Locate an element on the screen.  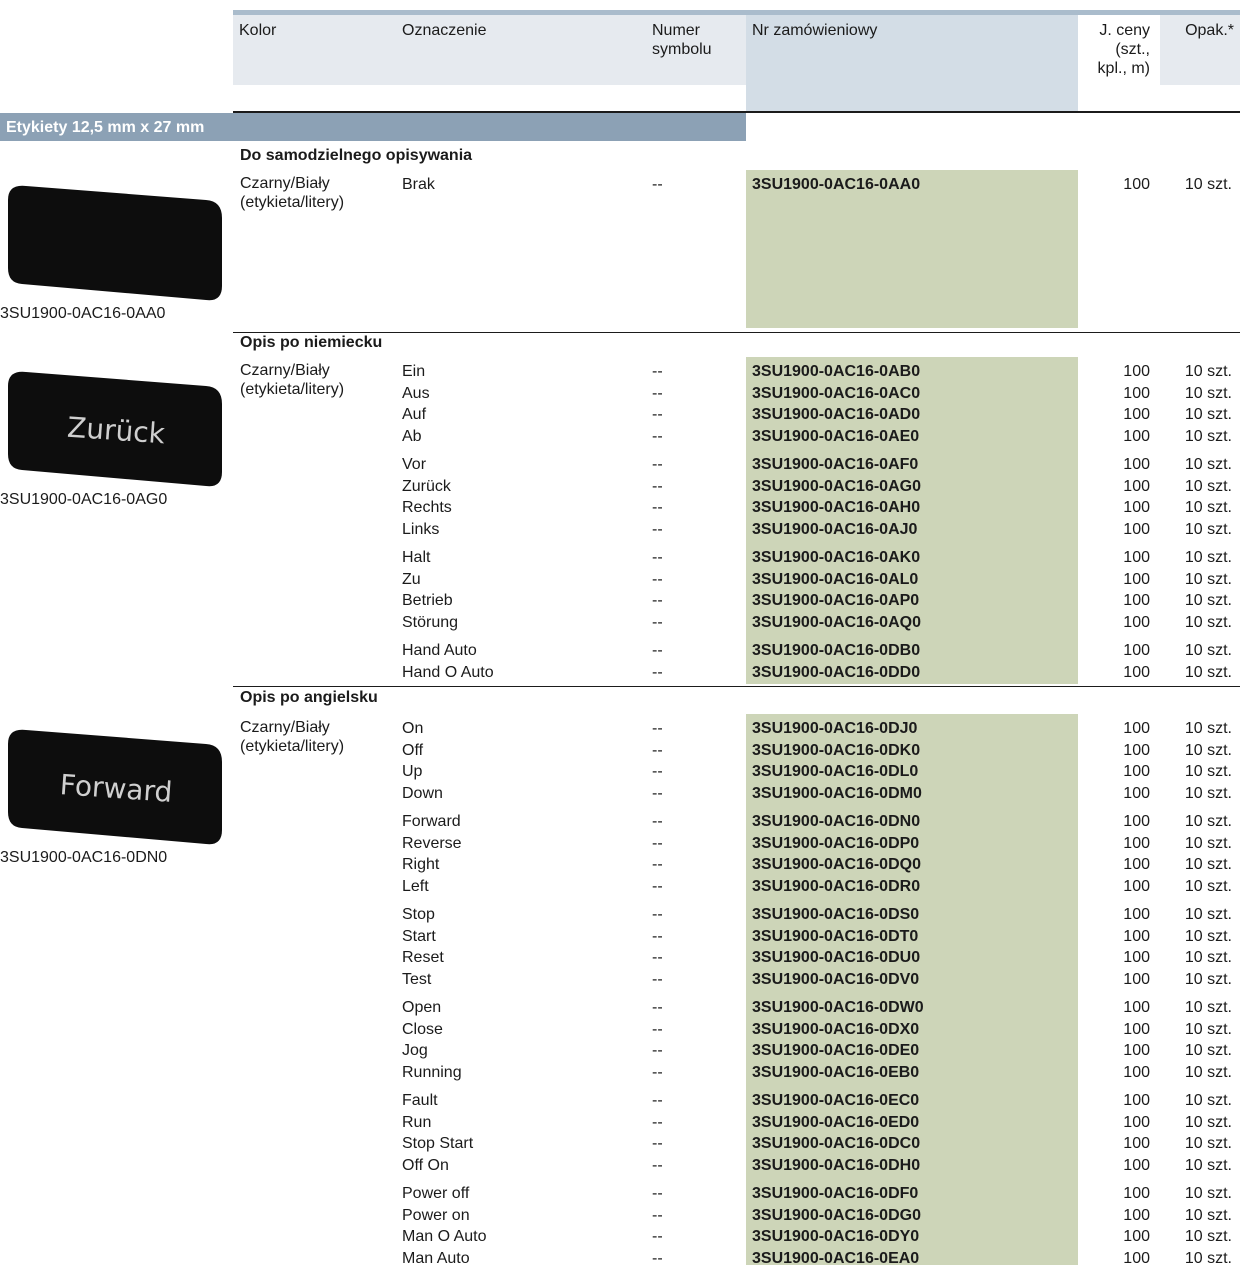
image-caption: 3SU1900-0AC16-0AA0 is located at coordinates (83, 313).